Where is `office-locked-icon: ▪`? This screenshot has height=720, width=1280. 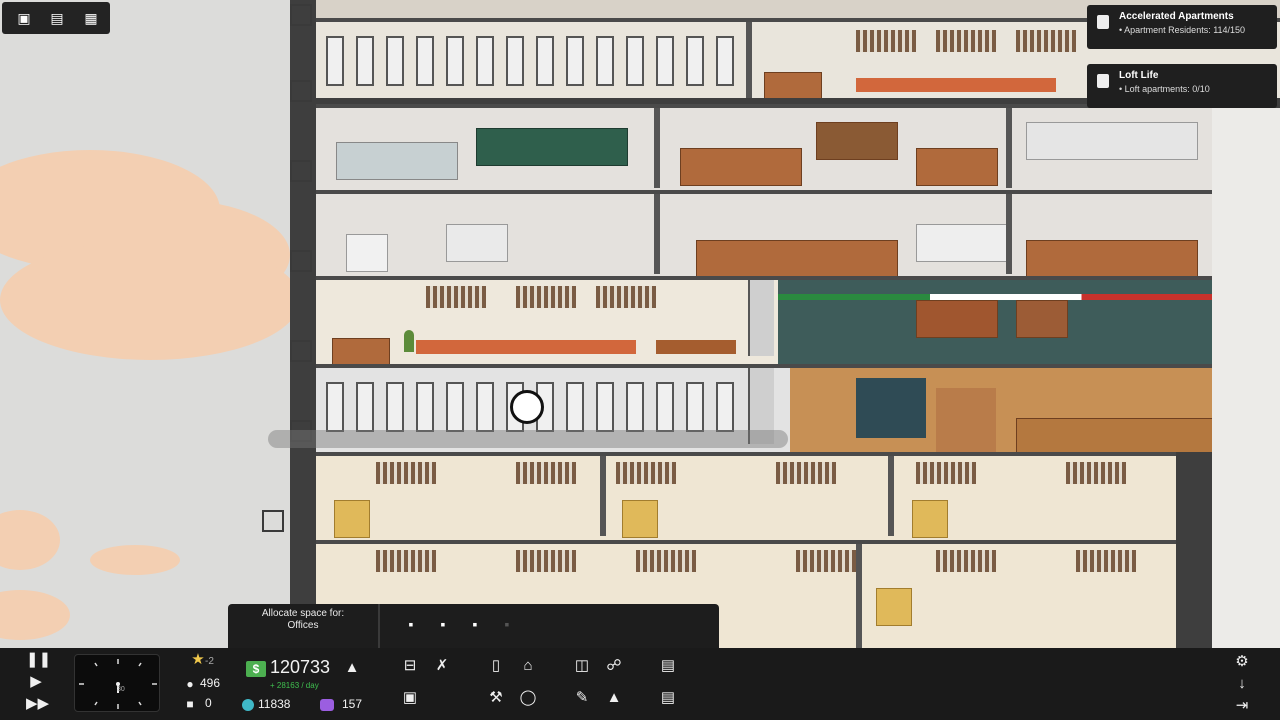 office-locked-icon: ▪ is located at coordinates (507, 624).